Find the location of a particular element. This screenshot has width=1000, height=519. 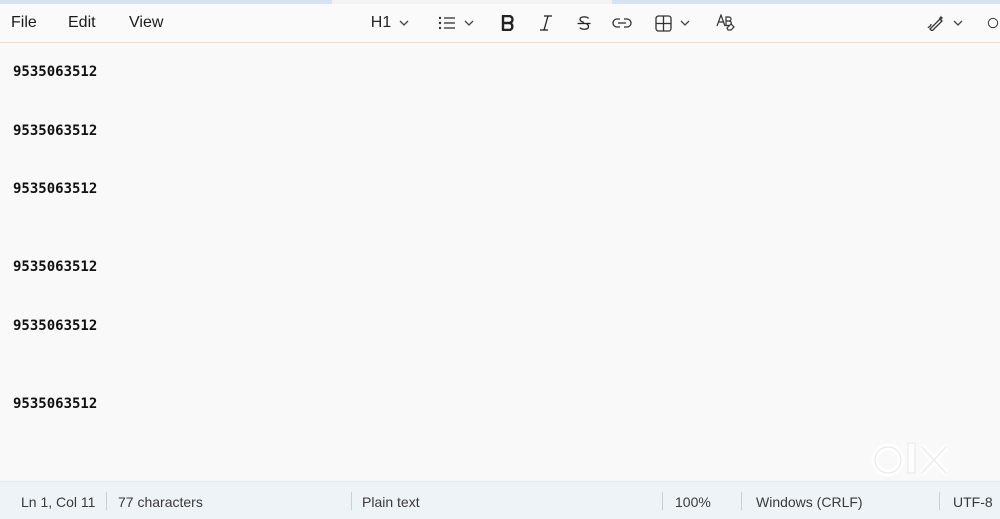

settings-button is located at coordinates (993, 23).